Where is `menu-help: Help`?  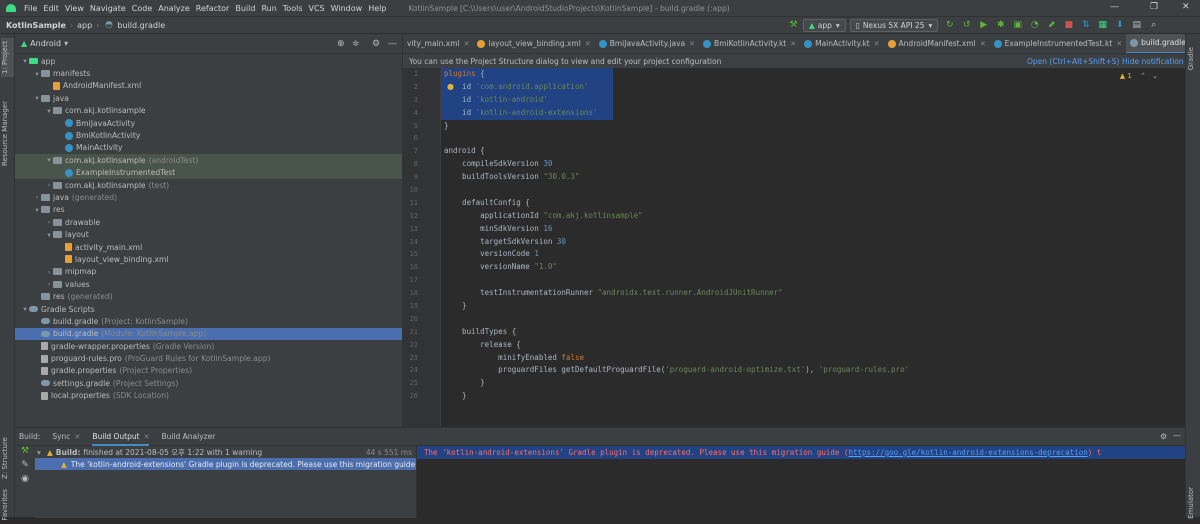 menu-help: Help is located at coordinates (377, 8).